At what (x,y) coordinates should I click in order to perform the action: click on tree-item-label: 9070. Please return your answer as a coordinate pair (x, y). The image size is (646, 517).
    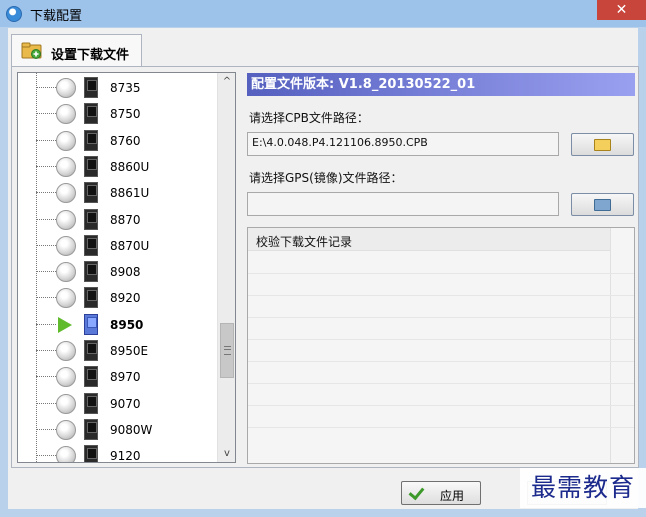
    Looking at the image, I should click on (125, 403).